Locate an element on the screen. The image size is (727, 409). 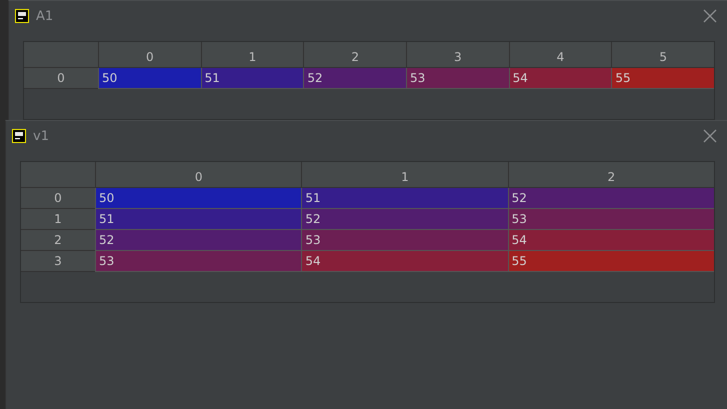
window-title: A1 is located at coordinates (45, 16).